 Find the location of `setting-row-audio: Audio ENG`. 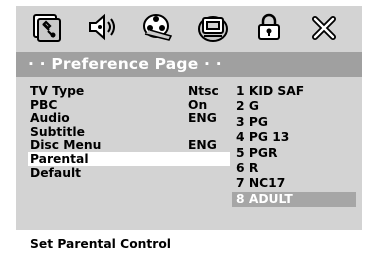

setting-row-audio: Audio ENG is located at coordinates (125, 118).